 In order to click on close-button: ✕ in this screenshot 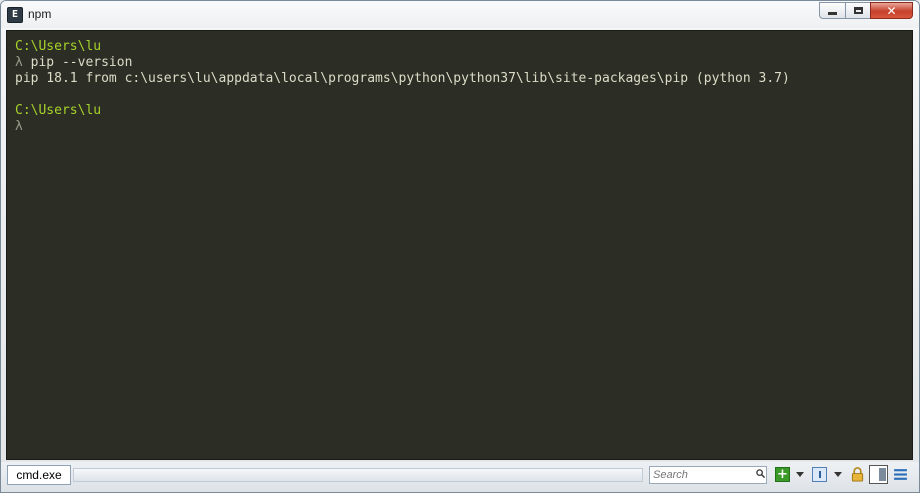, I will do `click(891, 10)`.